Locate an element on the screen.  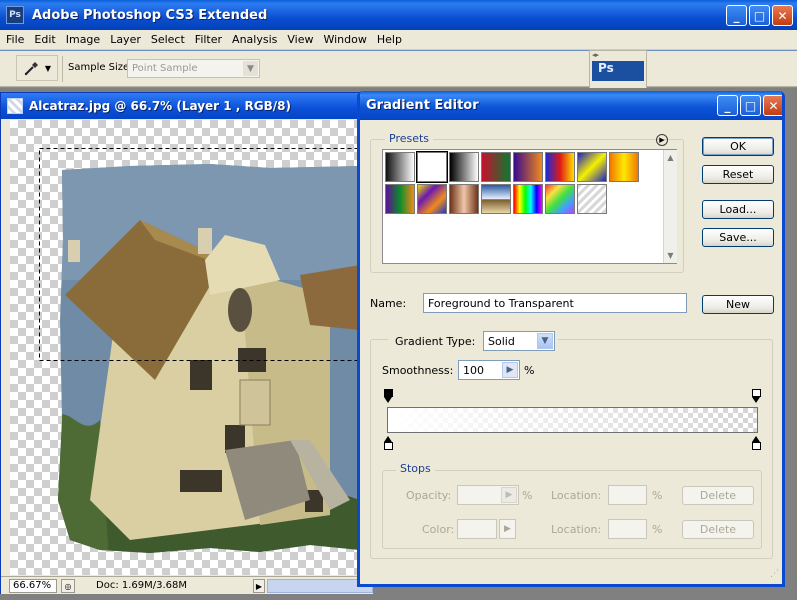
app-titlebar: Ps Adobe Photoshop CS3 Extended _ □ ✕ is located at coordinates (398, 15).